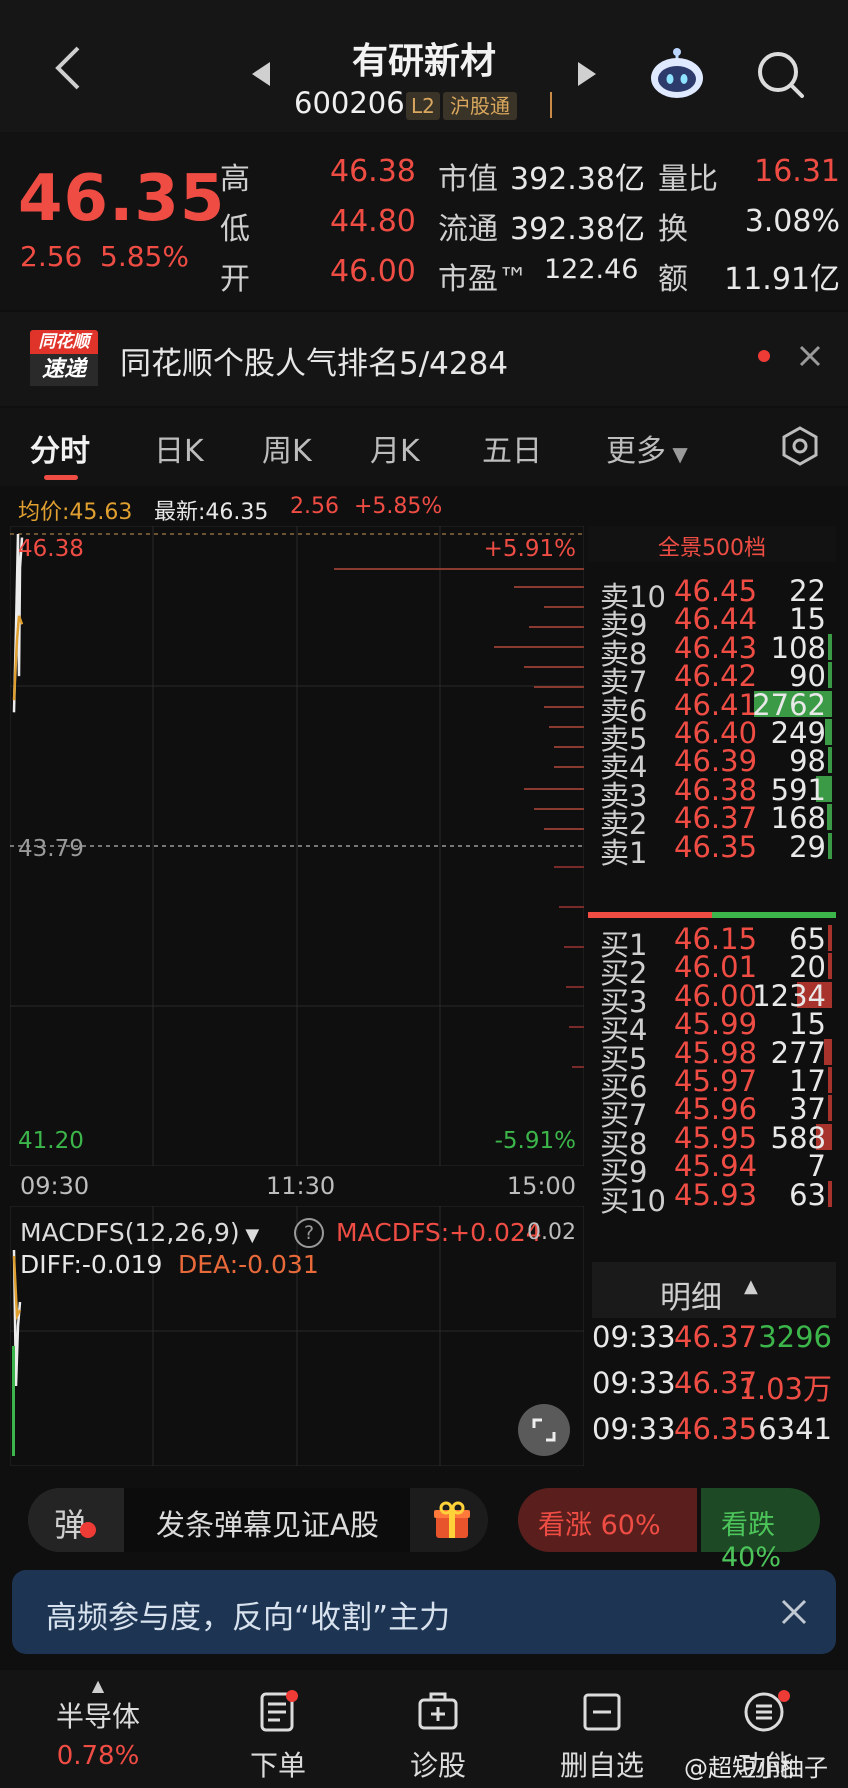 The width and height of the screenshot is (848, 1788). I want to click on diff-value: DIFF:-0.019, so click(91, 1264).